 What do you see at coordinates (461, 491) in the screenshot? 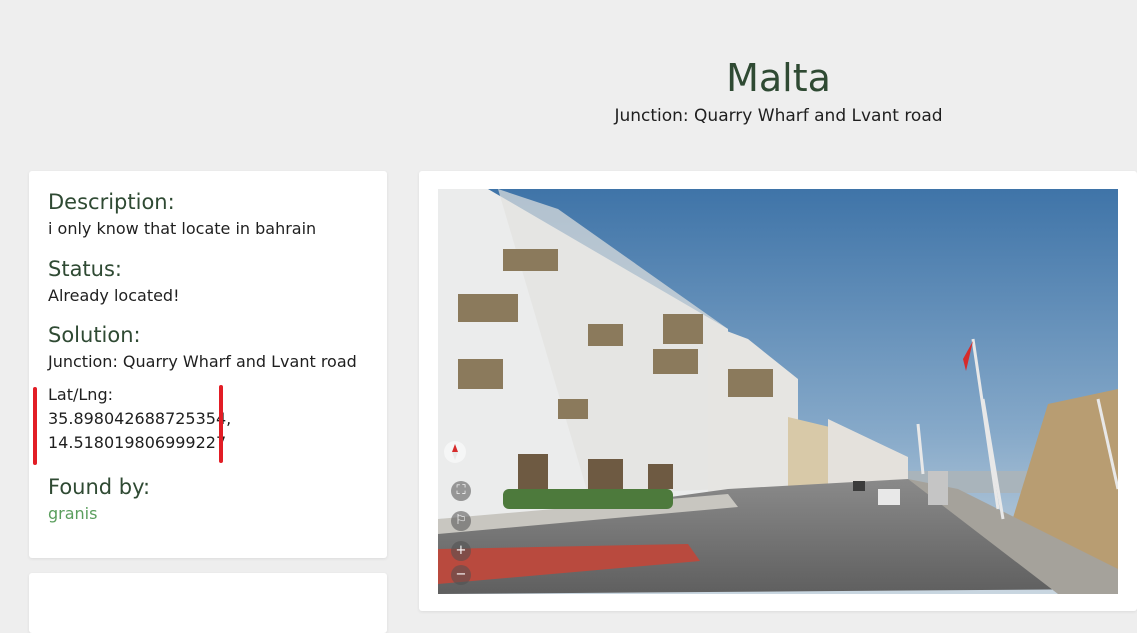
I see `fullscreen-icon: ⛶` at bounding box center [461, 491].